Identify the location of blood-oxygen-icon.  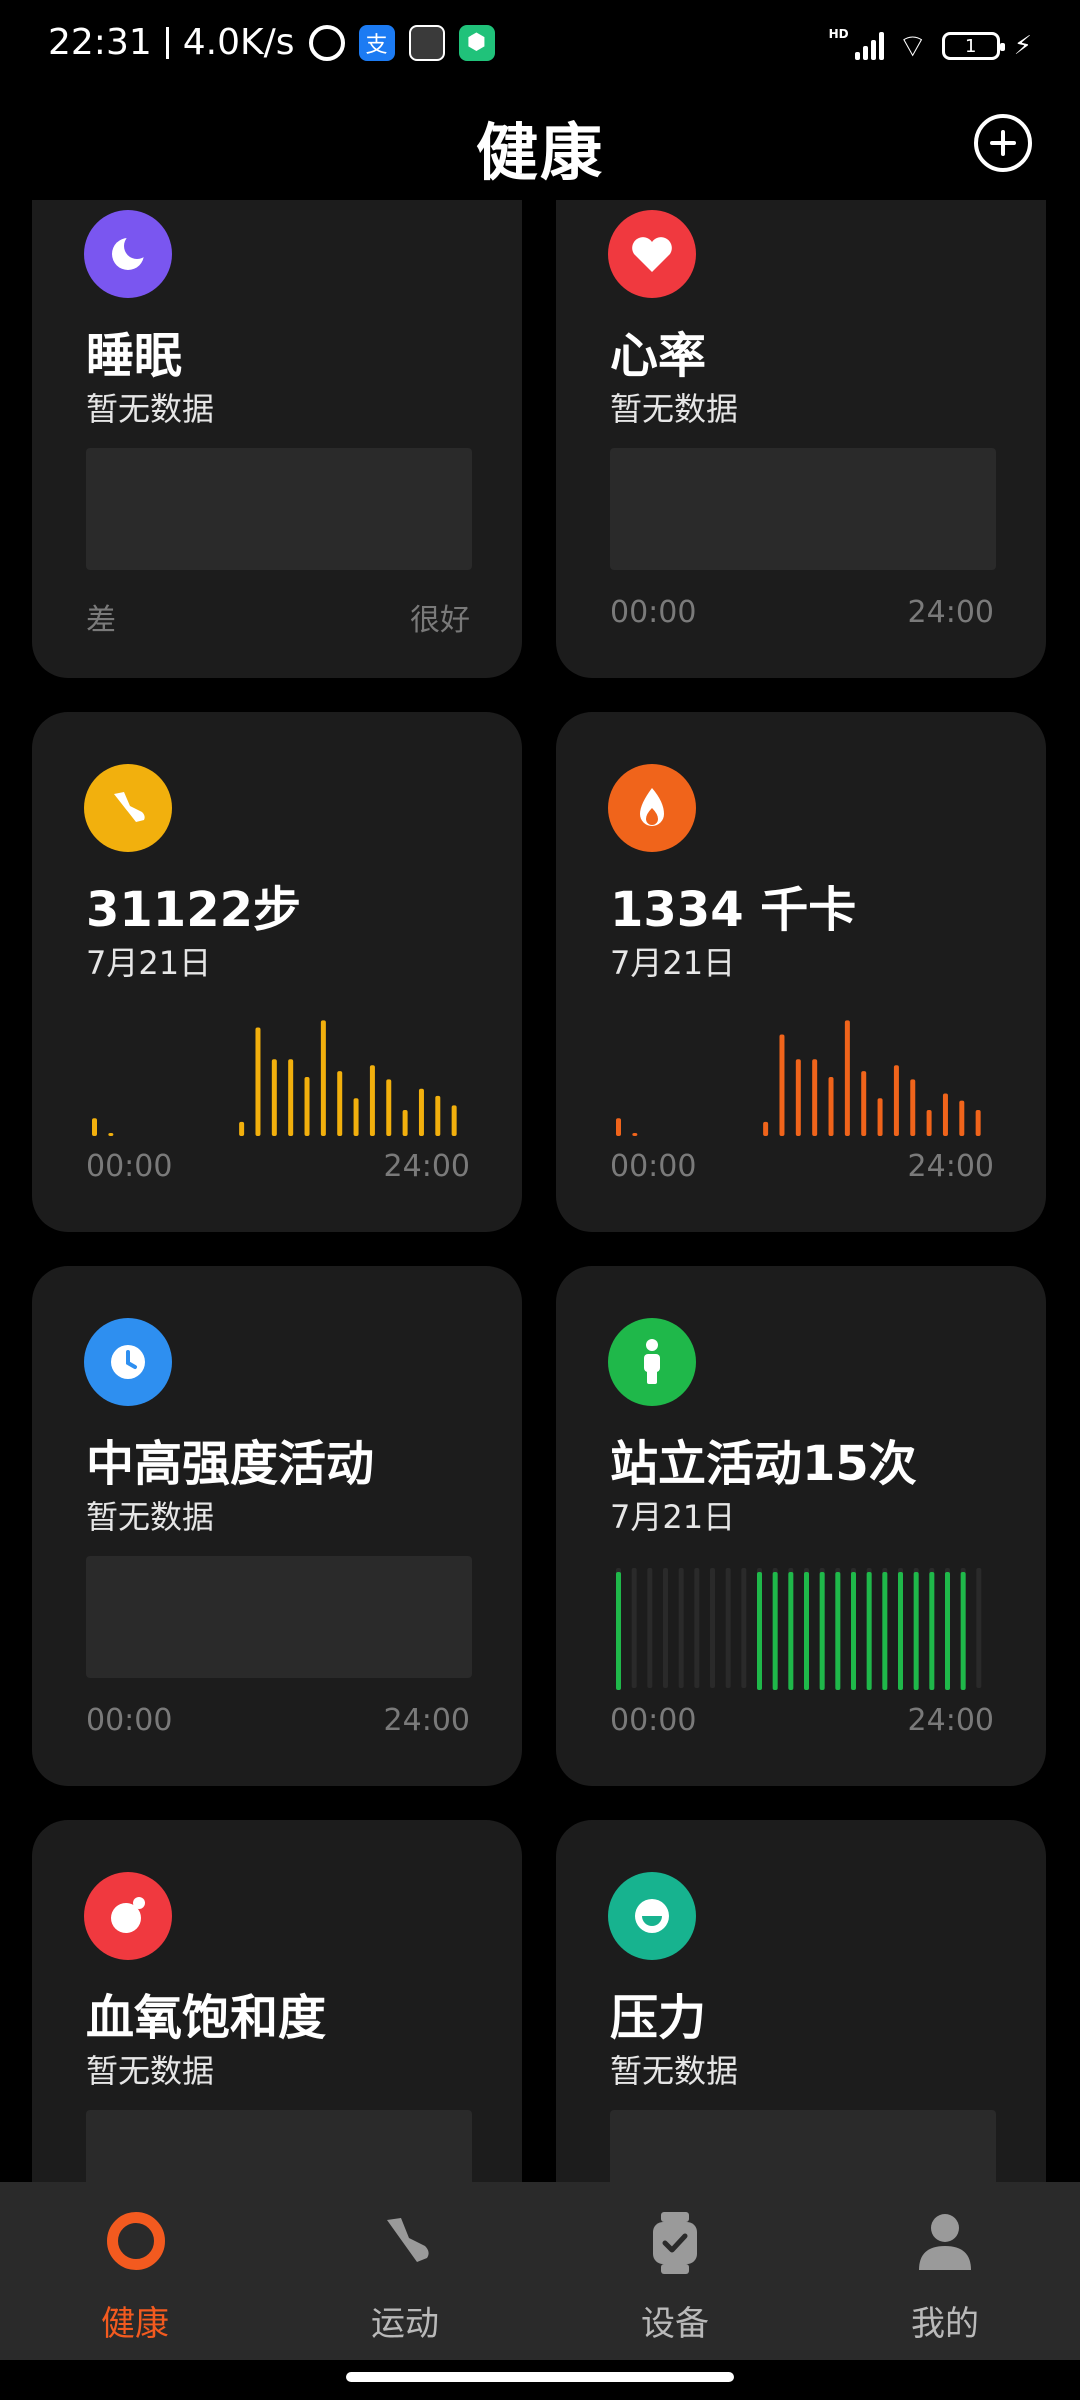
(128, 1916).